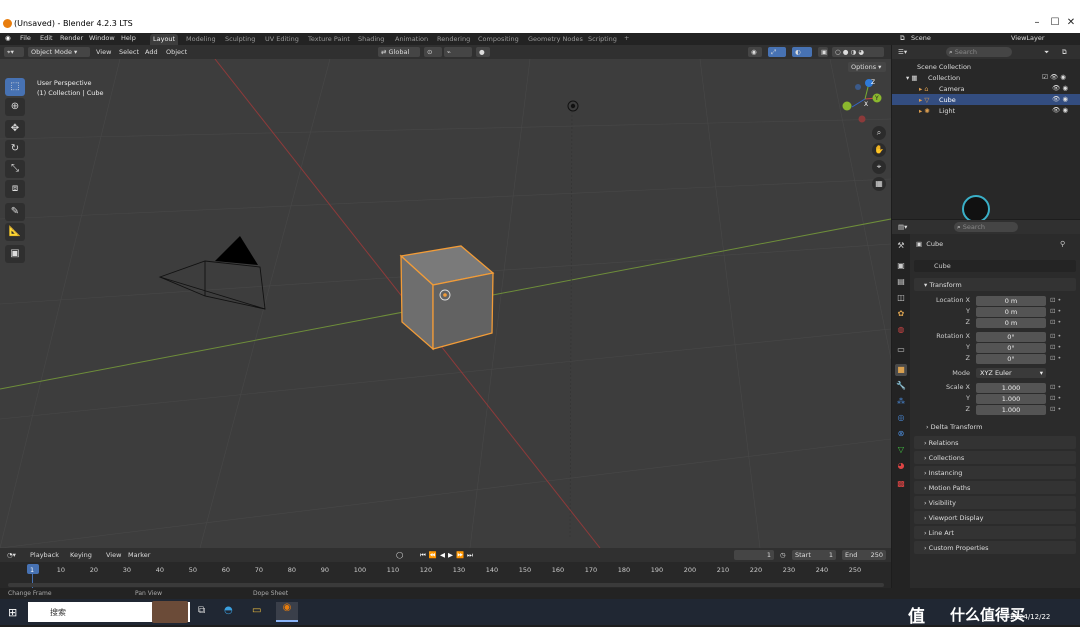 The height and width of the screenshot is (627, 1080). What do you see at coordinates (879, 184) in the screenshot?
I see `perspective-toggle-icon: ▦` at bounding box center [879, 184].